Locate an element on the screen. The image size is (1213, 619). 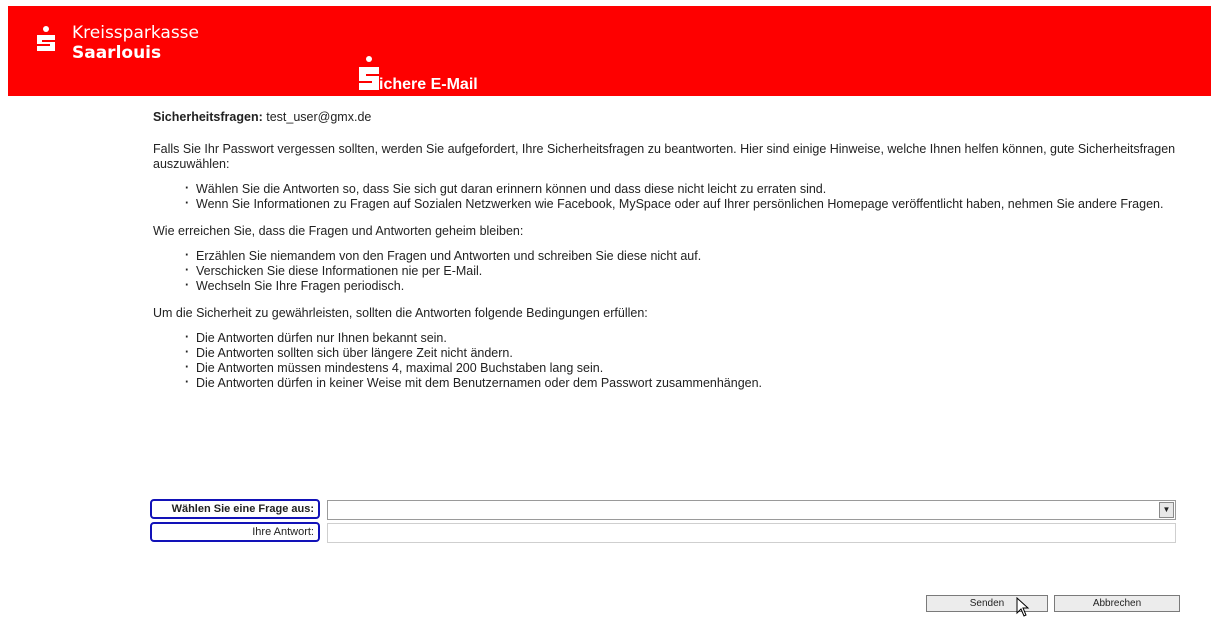
mouse-pointer-icon is located at coordinates (1023, 607).